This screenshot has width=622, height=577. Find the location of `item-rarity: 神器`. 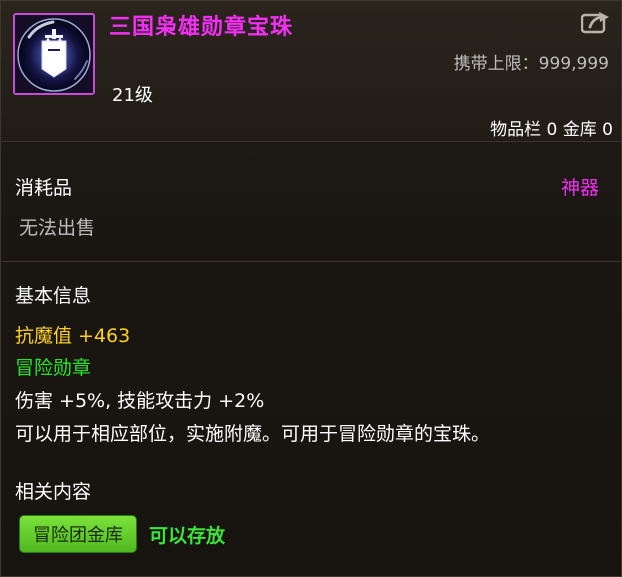

item-rarity: 神器 is located at coordinates (579, 188).